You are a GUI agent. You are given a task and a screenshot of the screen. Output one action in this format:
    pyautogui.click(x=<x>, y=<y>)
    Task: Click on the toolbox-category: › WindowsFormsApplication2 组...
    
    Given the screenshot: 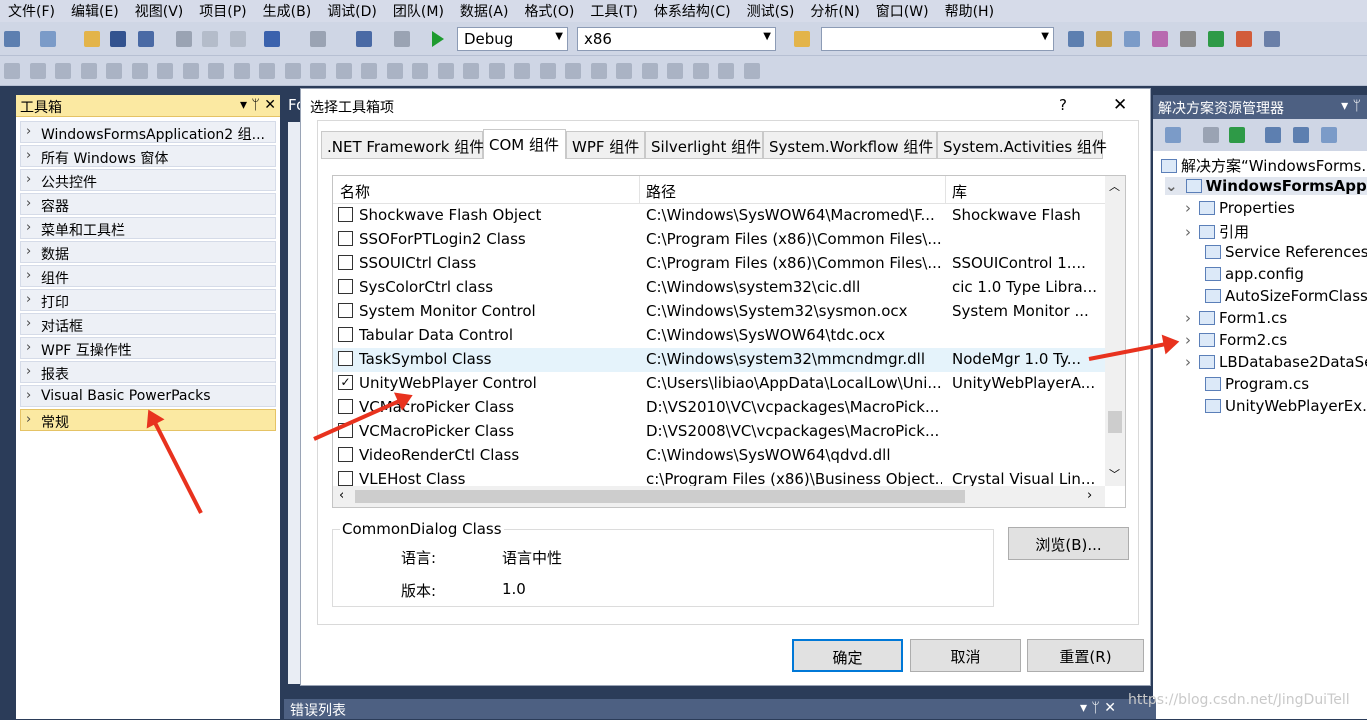 What is the action you would take?
    pyautogui.click(x=148, y=132)
    